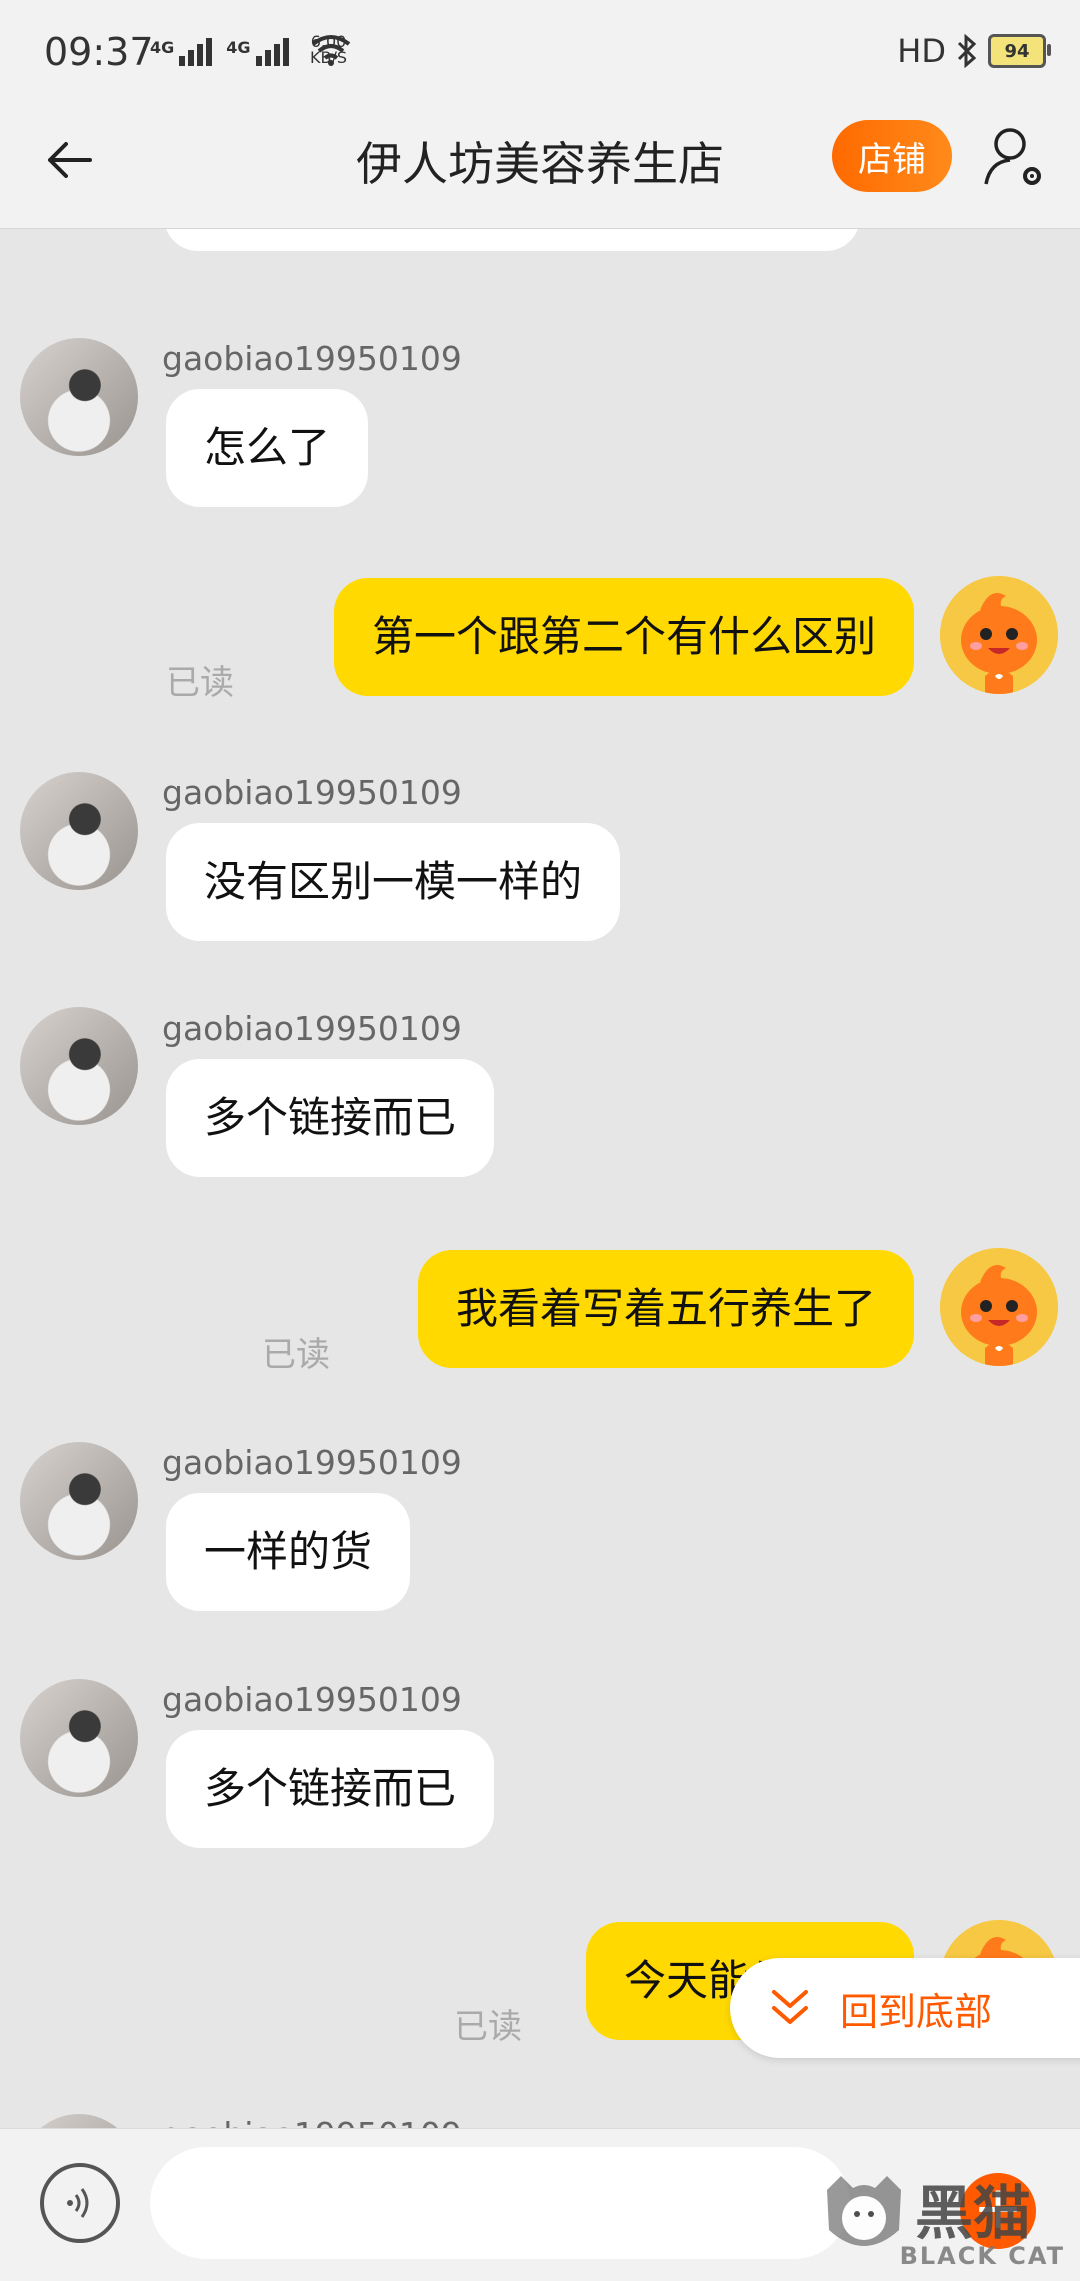 The height and width of the screenshot is (2281, 1080). What do you see at coordinates (288, 1552) in the screenshot?
I see `message-bubble: 一样的货` at bounding box center [288, 1552].